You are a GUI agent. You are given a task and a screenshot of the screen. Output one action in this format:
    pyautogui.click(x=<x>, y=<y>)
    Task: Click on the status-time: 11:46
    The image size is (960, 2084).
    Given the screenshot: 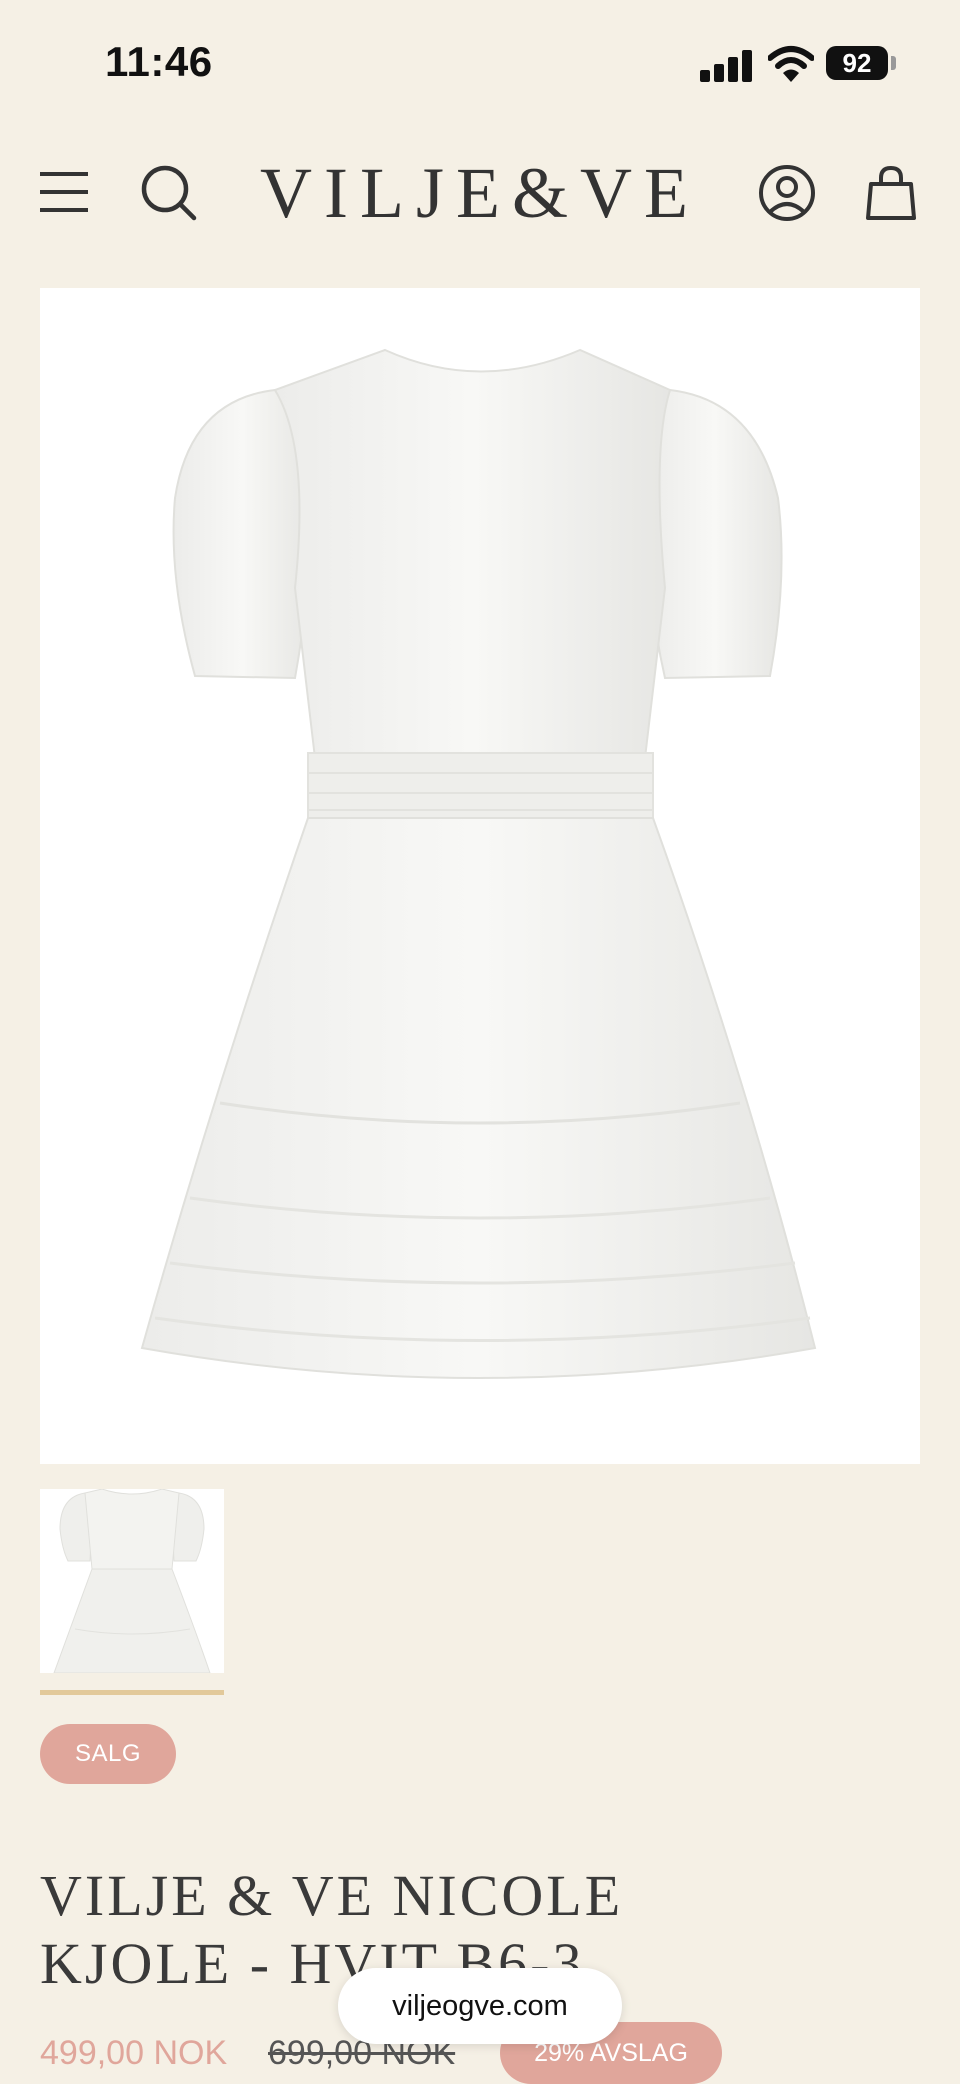 What is the action you would take?
    pyautogui.click(x=159, y=61)
    